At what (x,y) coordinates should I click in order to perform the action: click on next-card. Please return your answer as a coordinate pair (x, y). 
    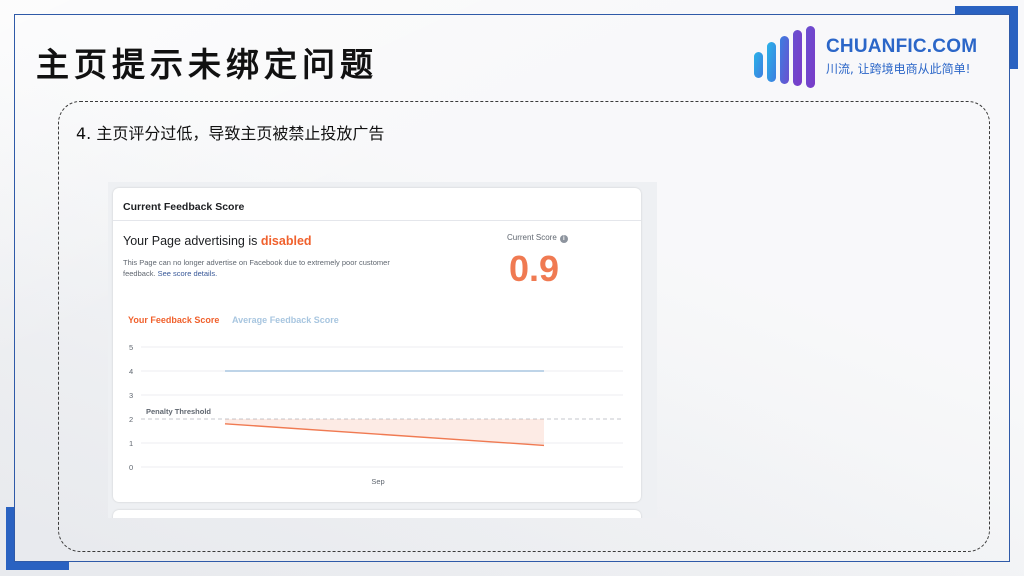
    Looking at the image, I should click on (377, 514).